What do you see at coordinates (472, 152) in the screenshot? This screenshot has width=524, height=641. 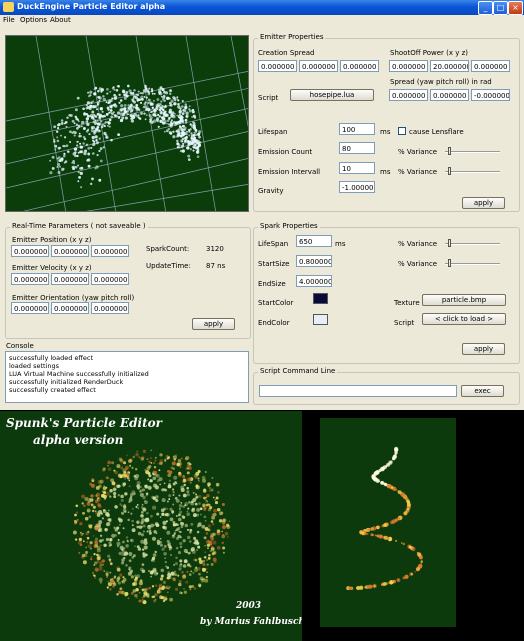 I see `count-variance-slider` at bounding box center [472, 152].